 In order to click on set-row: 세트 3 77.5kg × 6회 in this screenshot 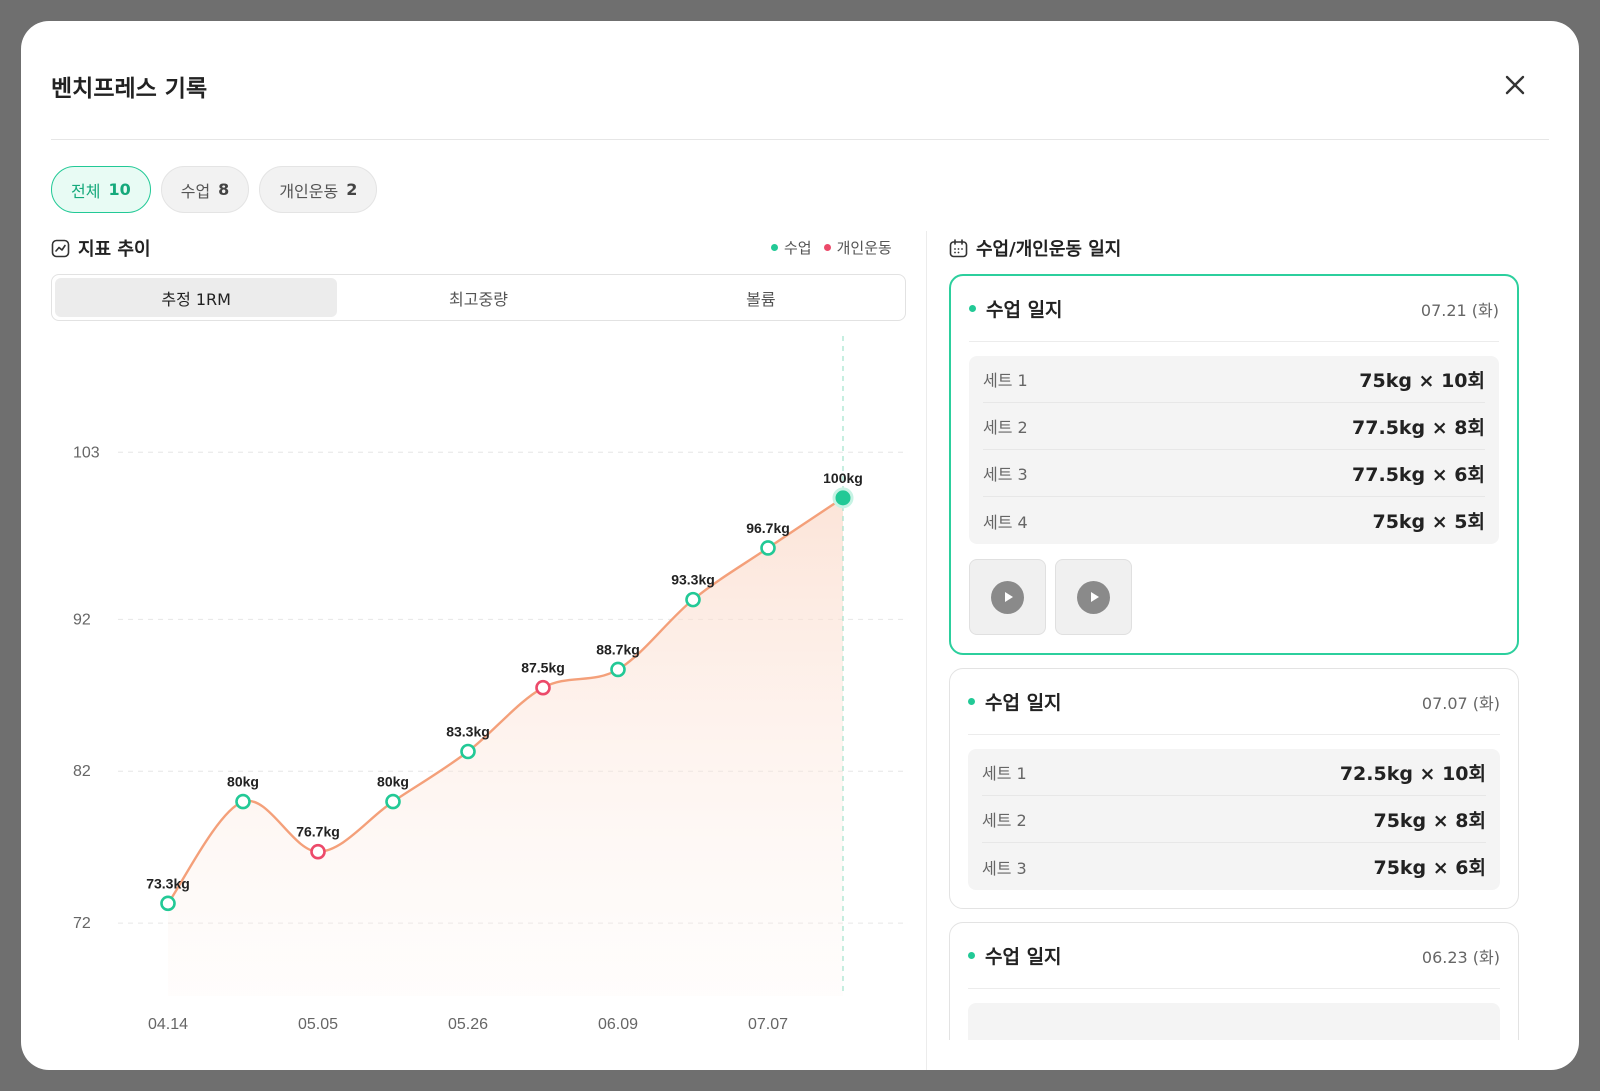, I will do `click(1234, 473)`.